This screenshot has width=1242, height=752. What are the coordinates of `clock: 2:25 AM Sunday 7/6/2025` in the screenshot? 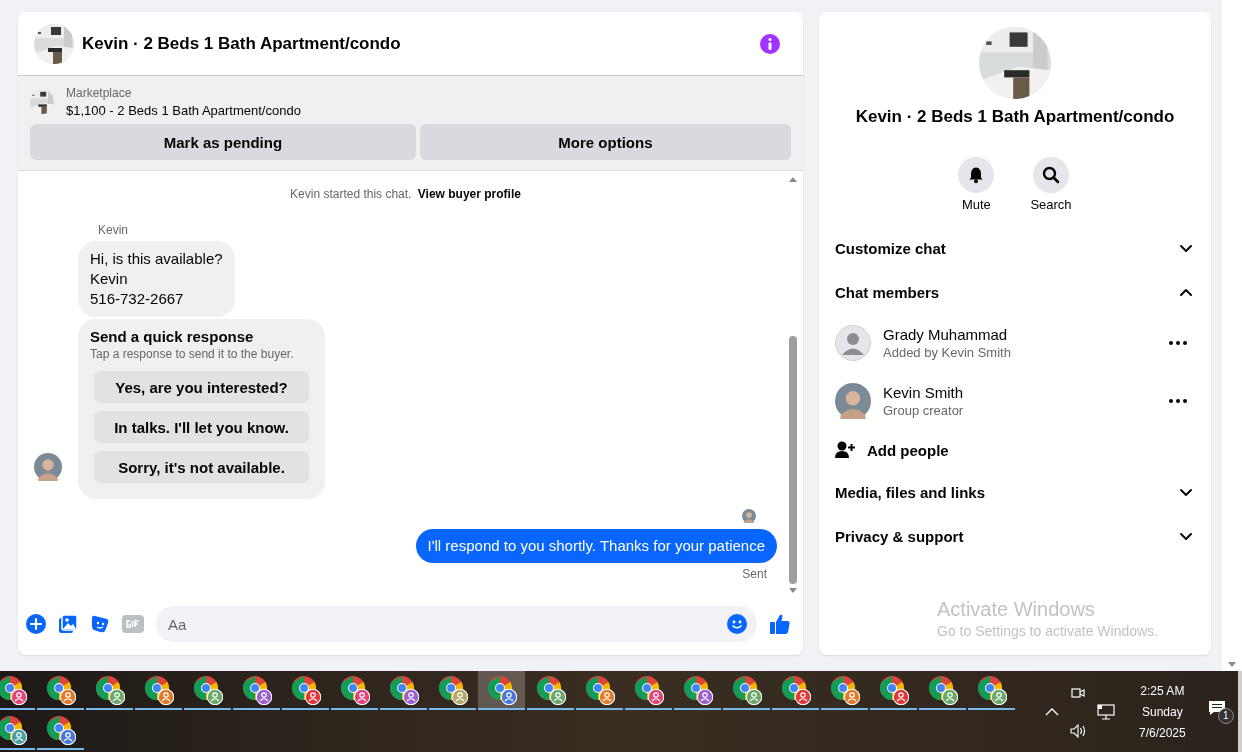 It's located at (1162, 711).